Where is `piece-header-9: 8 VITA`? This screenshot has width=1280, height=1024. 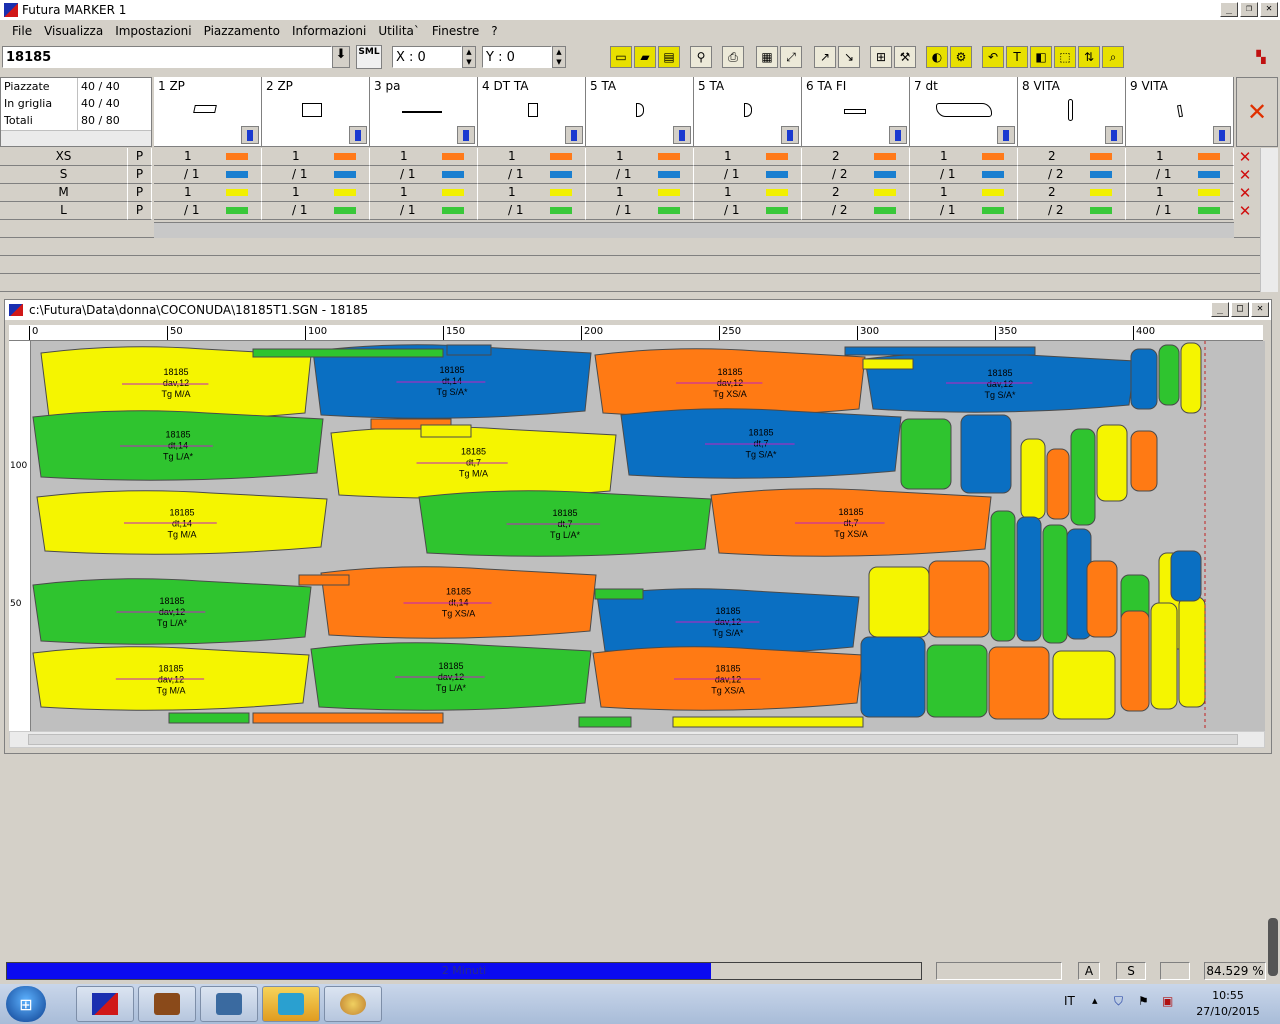
piece-header-9: 8 VITA is located at coordinates (1072, 112).